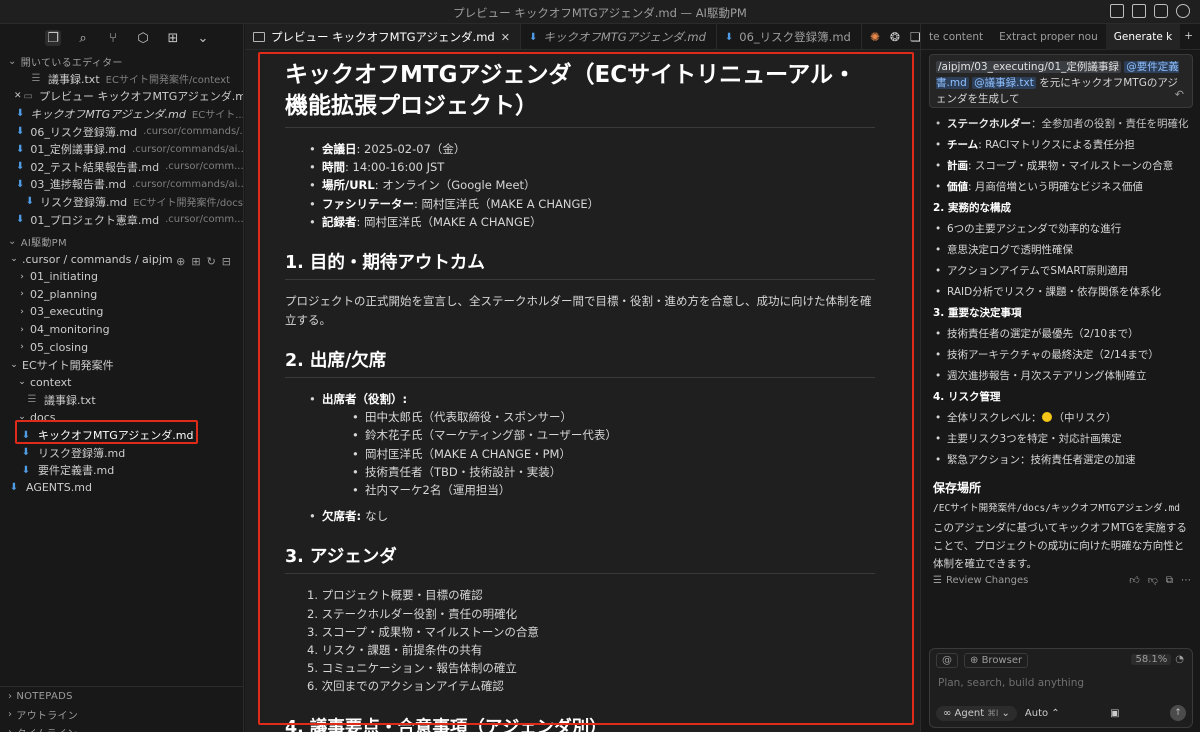  What do you see at coordinates (143, 38) in the screenshot?
I see `extensions-icon: ⬡` at bounding box center [143, 38].